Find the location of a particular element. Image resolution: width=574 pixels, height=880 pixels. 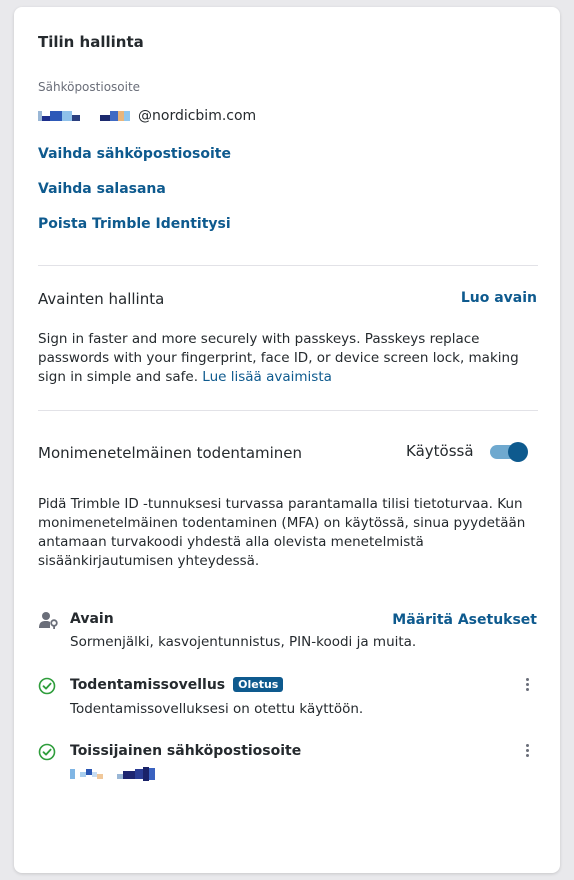

email-domain: @nordicbim.com is located at coordinates (197, 116).